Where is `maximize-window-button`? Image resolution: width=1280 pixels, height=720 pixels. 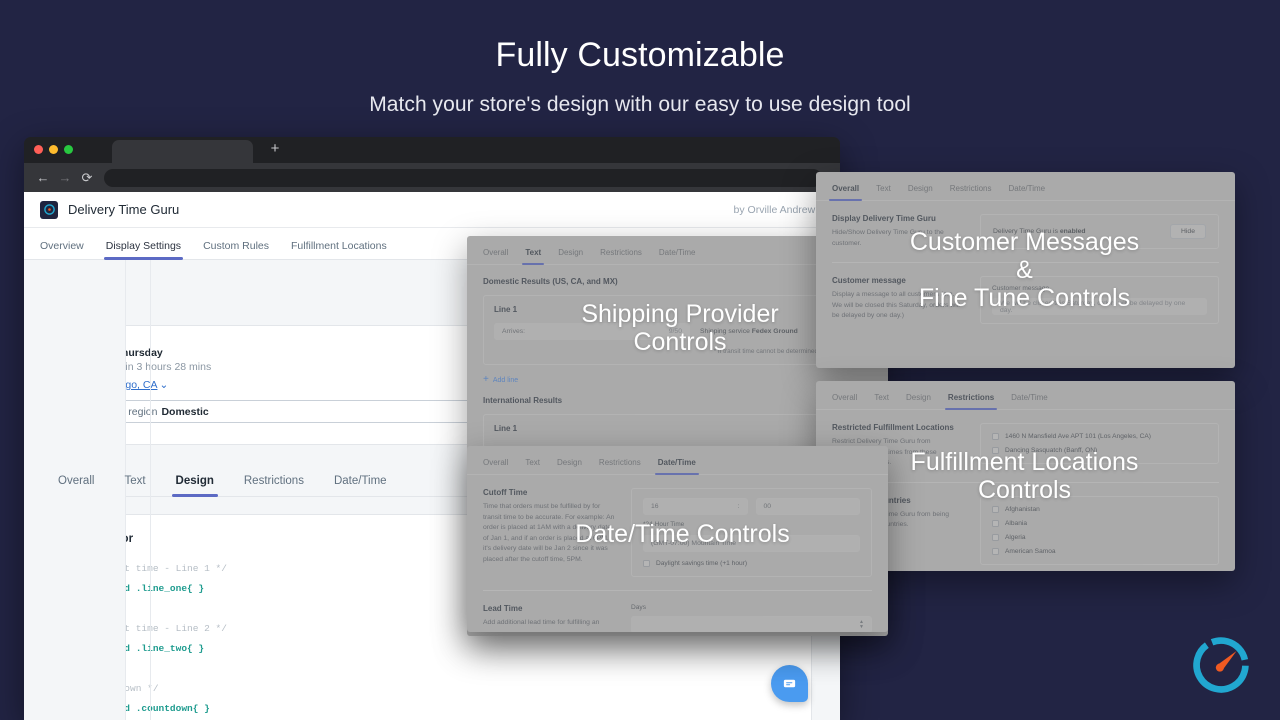
maximize-window-button is located at coordinates (68, 149).